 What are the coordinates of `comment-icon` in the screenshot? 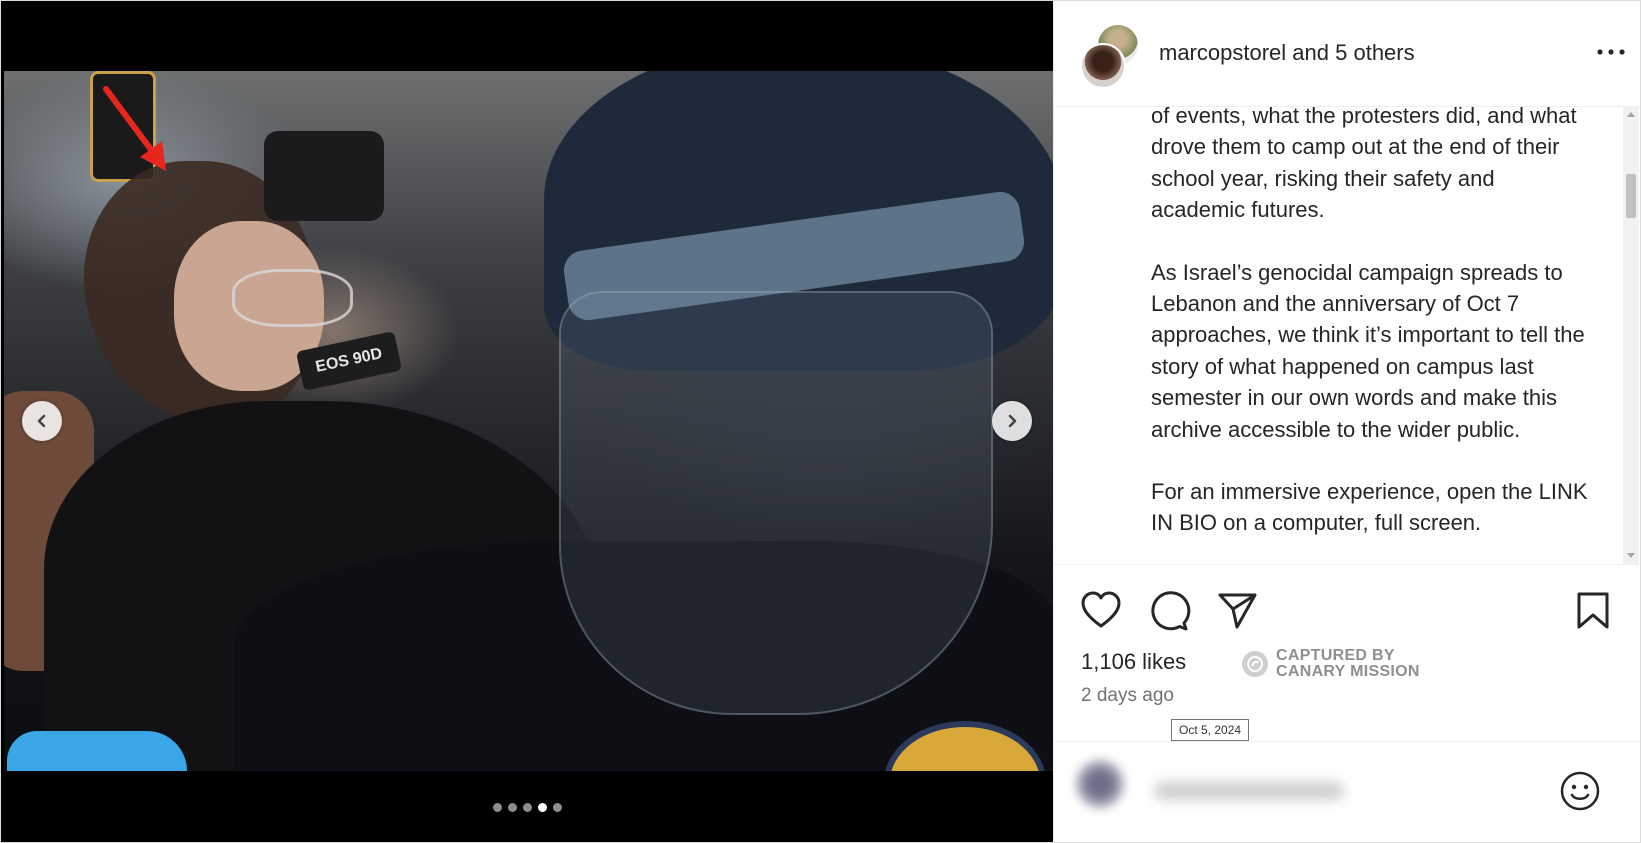 It's located at (1171, 611).